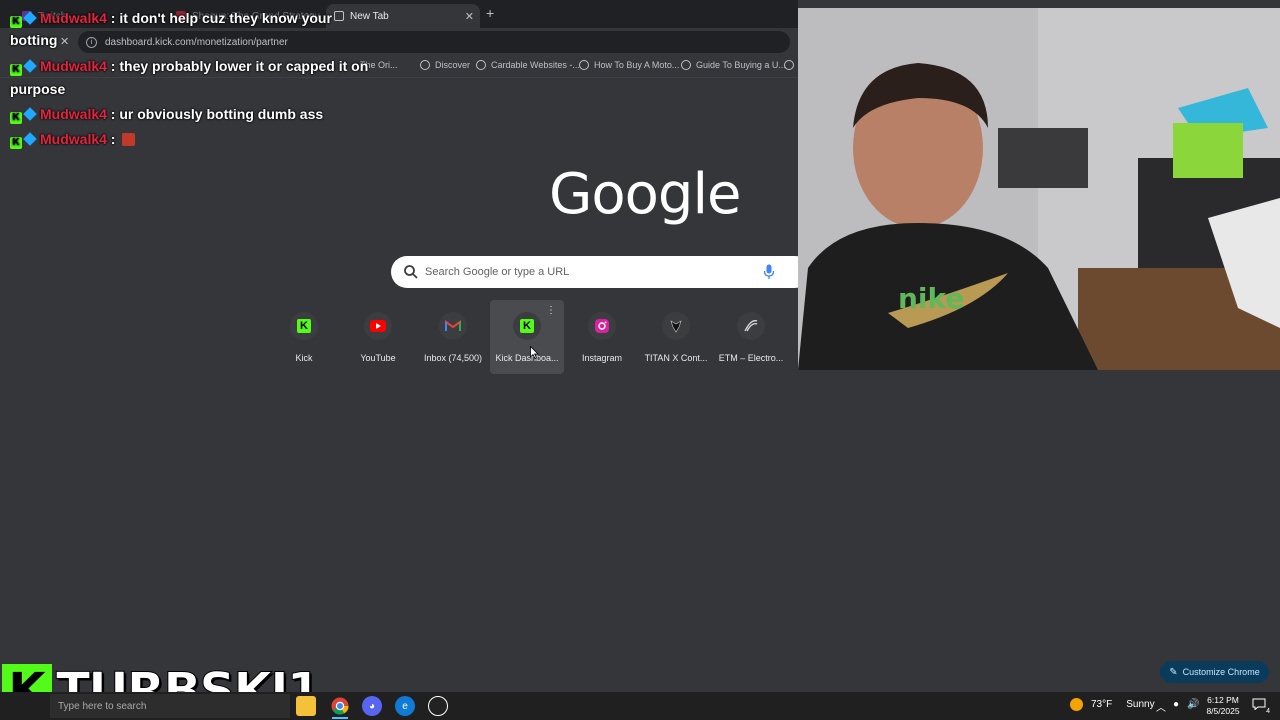 This screenshot has width=1280, height=720. I want to click on chrome-taskbar-icon, so click(340, 707).